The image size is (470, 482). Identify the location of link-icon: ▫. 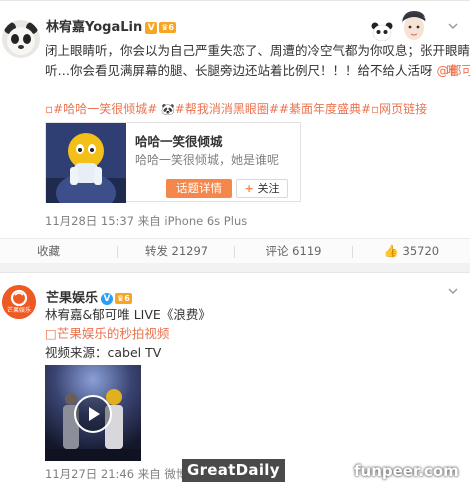
(49, 109).